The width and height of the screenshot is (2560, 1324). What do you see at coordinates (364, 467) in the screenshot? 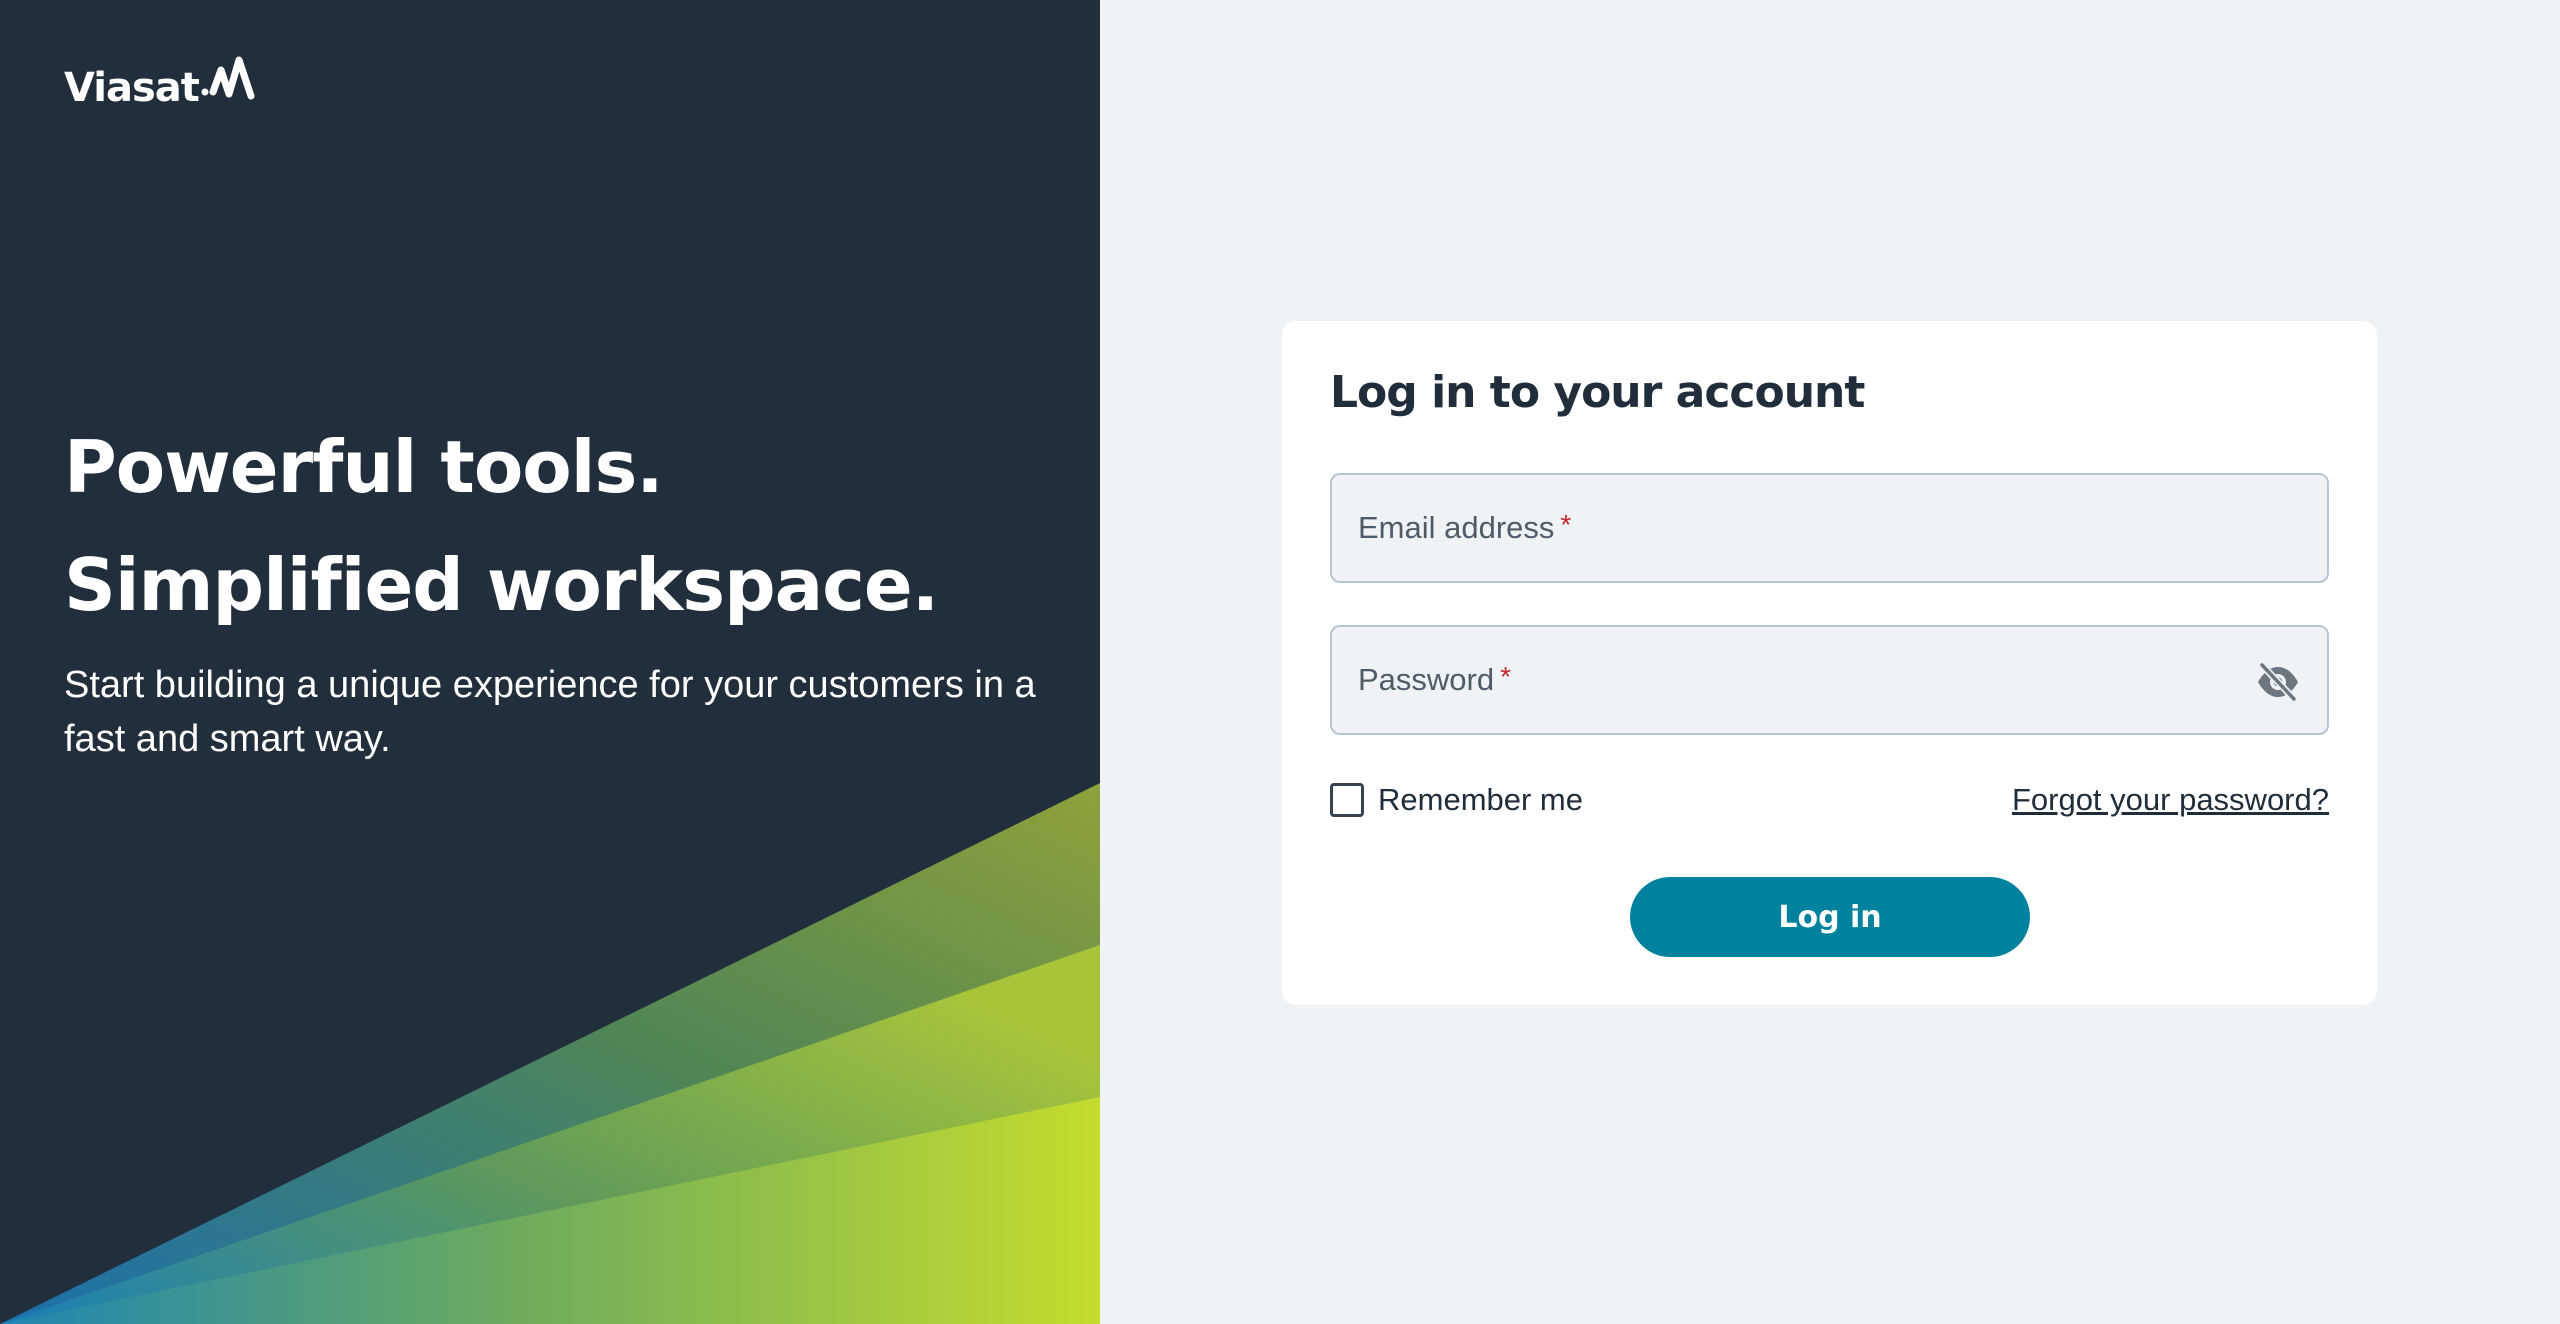
I see `hero-headline-line-1: Powerful tools.` at bounding box center [364, 467].